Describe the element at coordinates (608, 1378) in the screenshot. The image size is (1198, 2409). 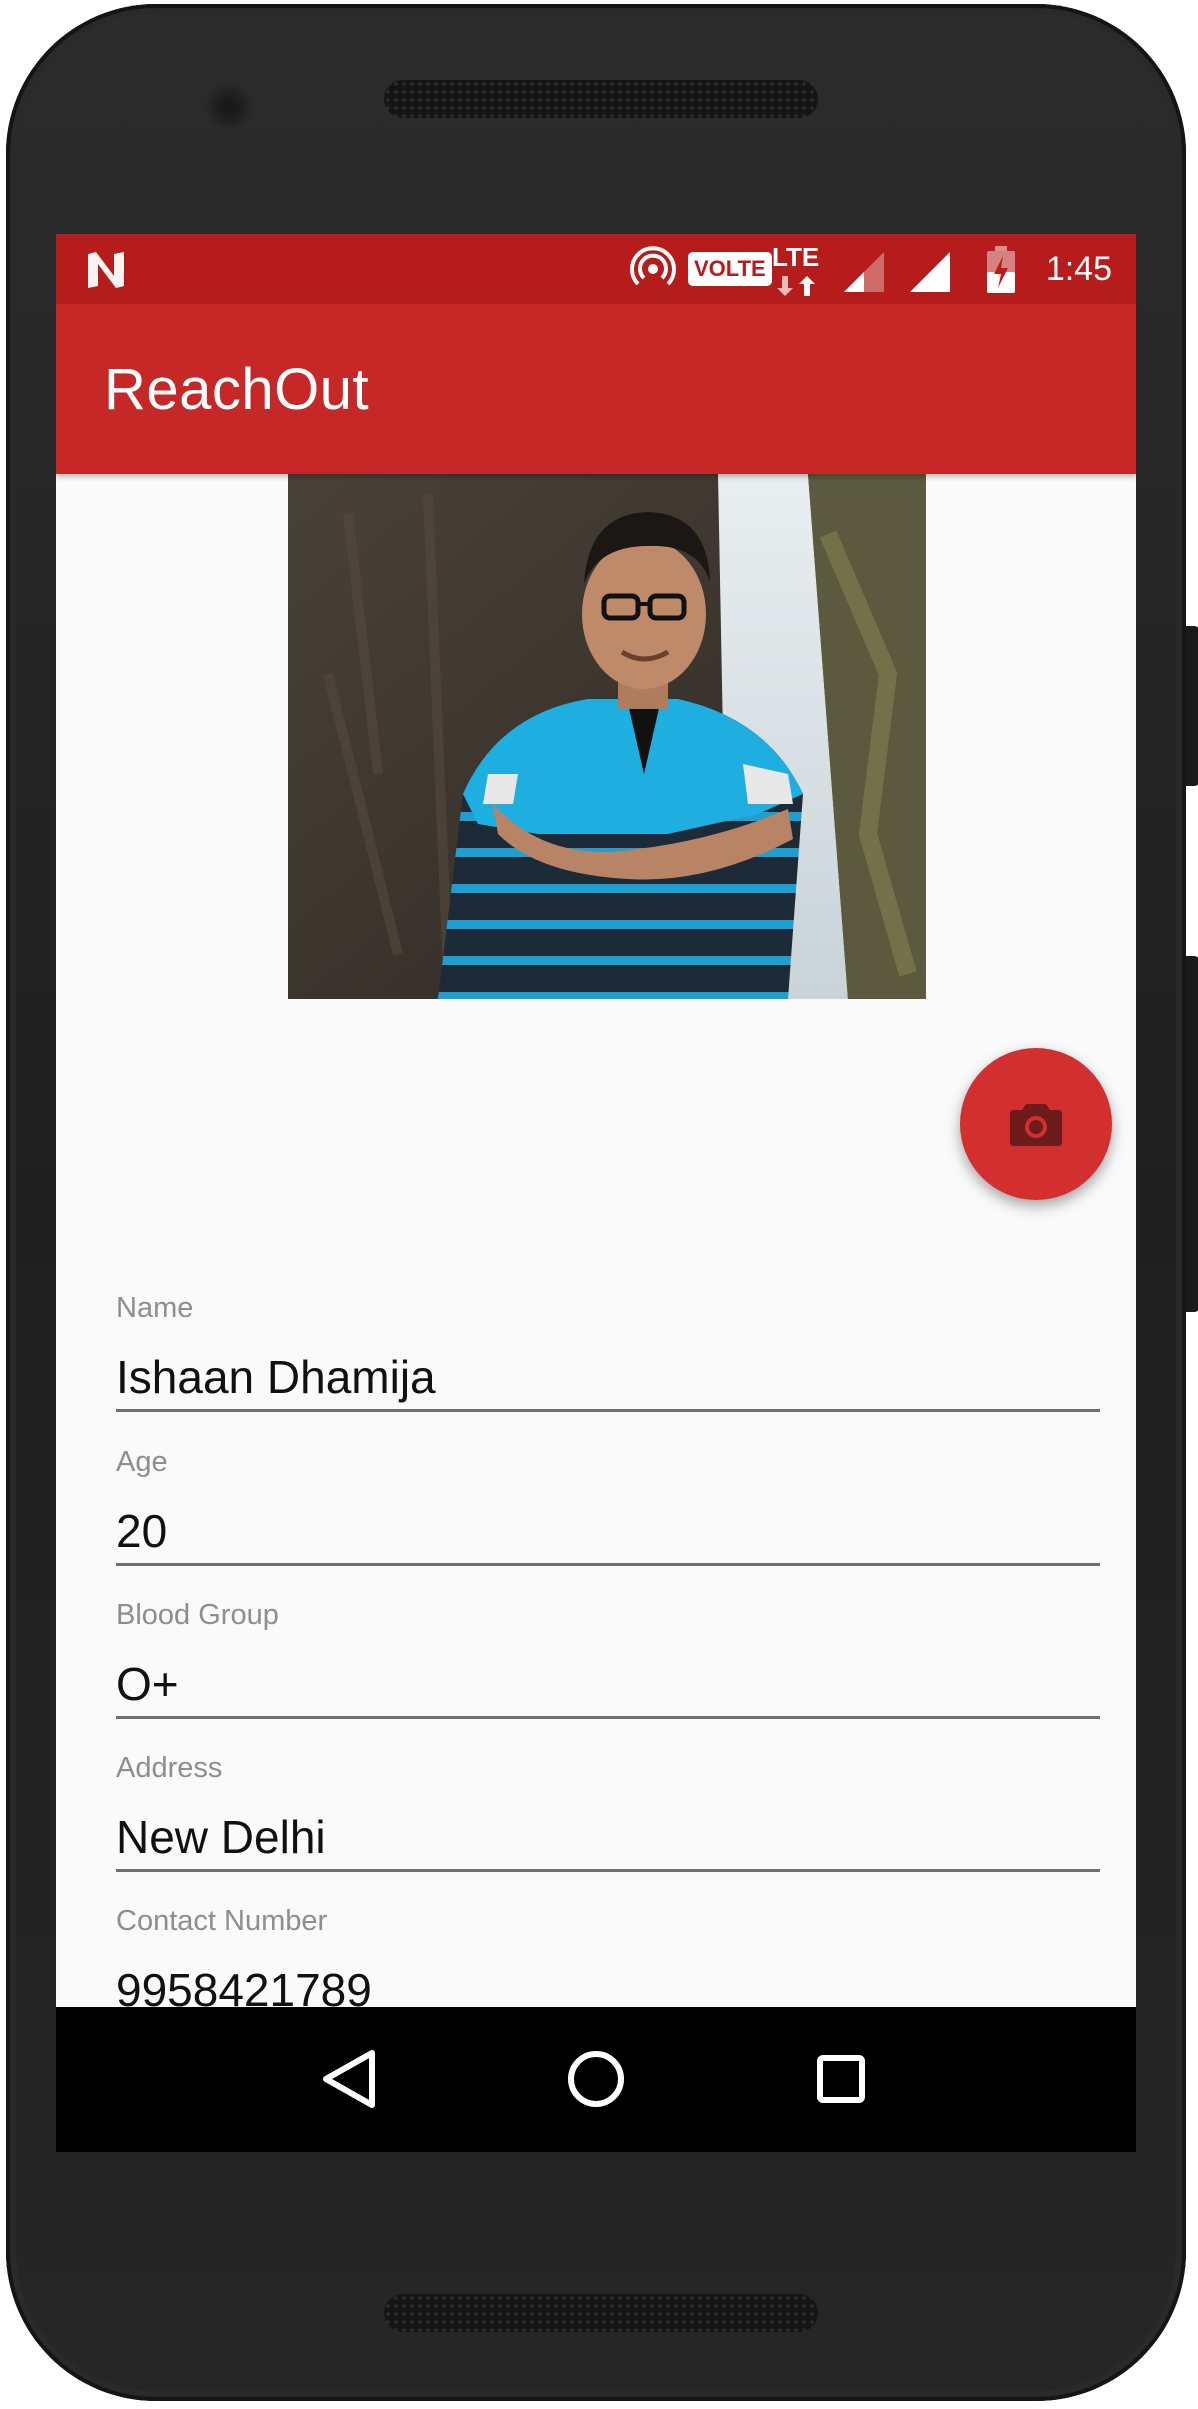
I see `name-input` at that location.